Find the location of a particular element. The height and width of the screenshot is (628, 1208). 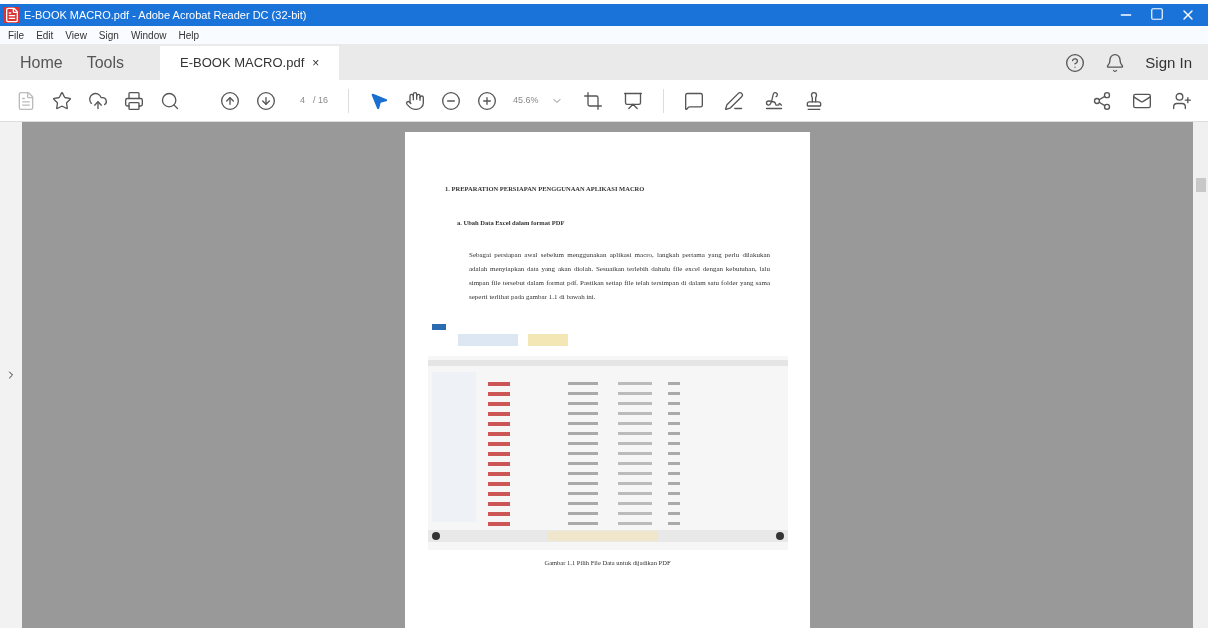

tab-close: × is located at coordinates (316, 63).